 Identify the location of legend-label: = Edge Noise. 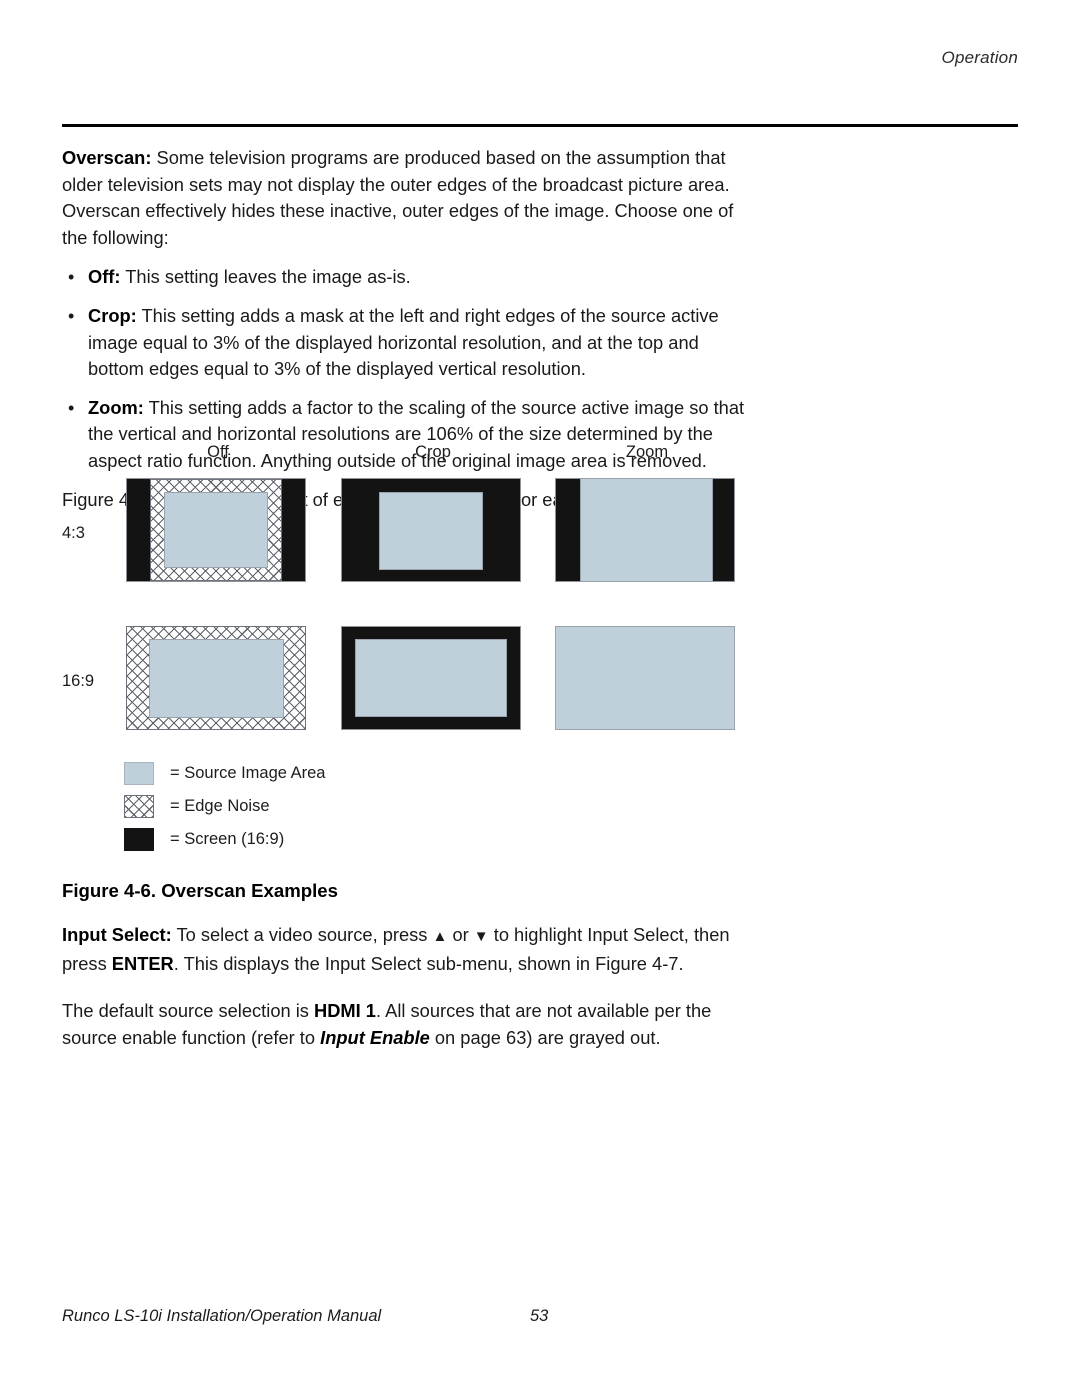
(220, 806).